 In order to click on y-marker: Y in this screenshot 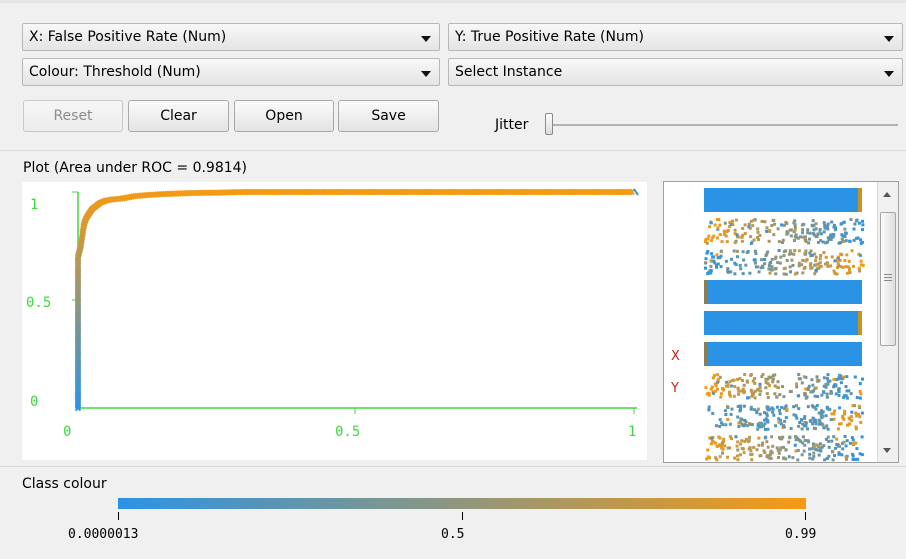, I will do `click(674, 388)`.